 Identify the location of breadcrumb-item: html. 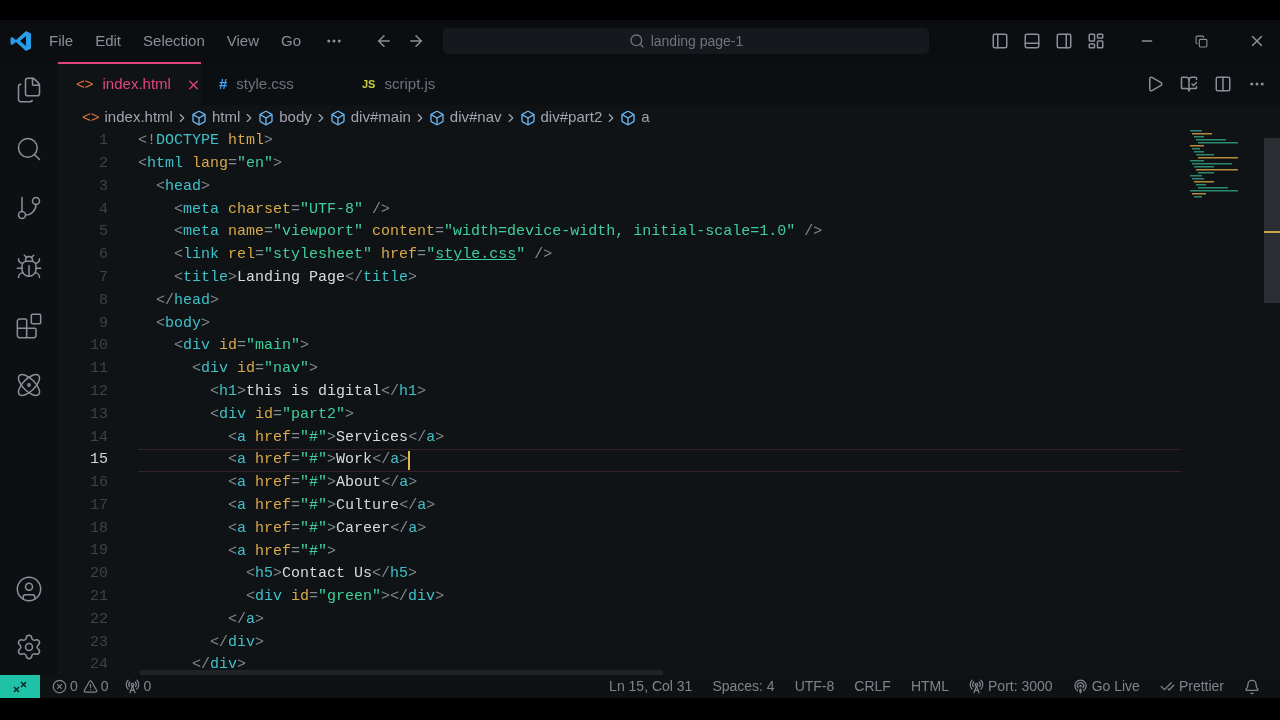
(215, 117).